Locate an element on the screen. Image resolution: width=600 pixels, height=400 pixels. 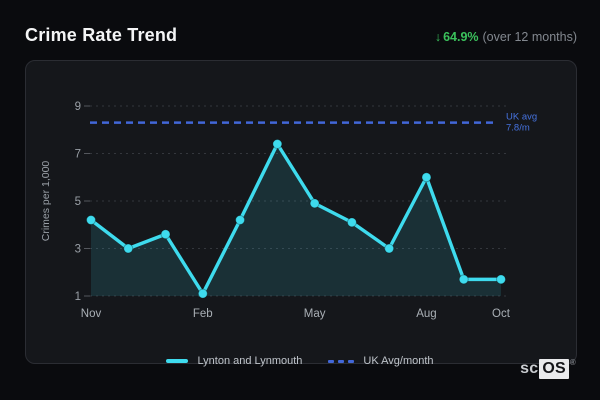
dashed-line-swatch-icon is located at coordinates (341, 361).